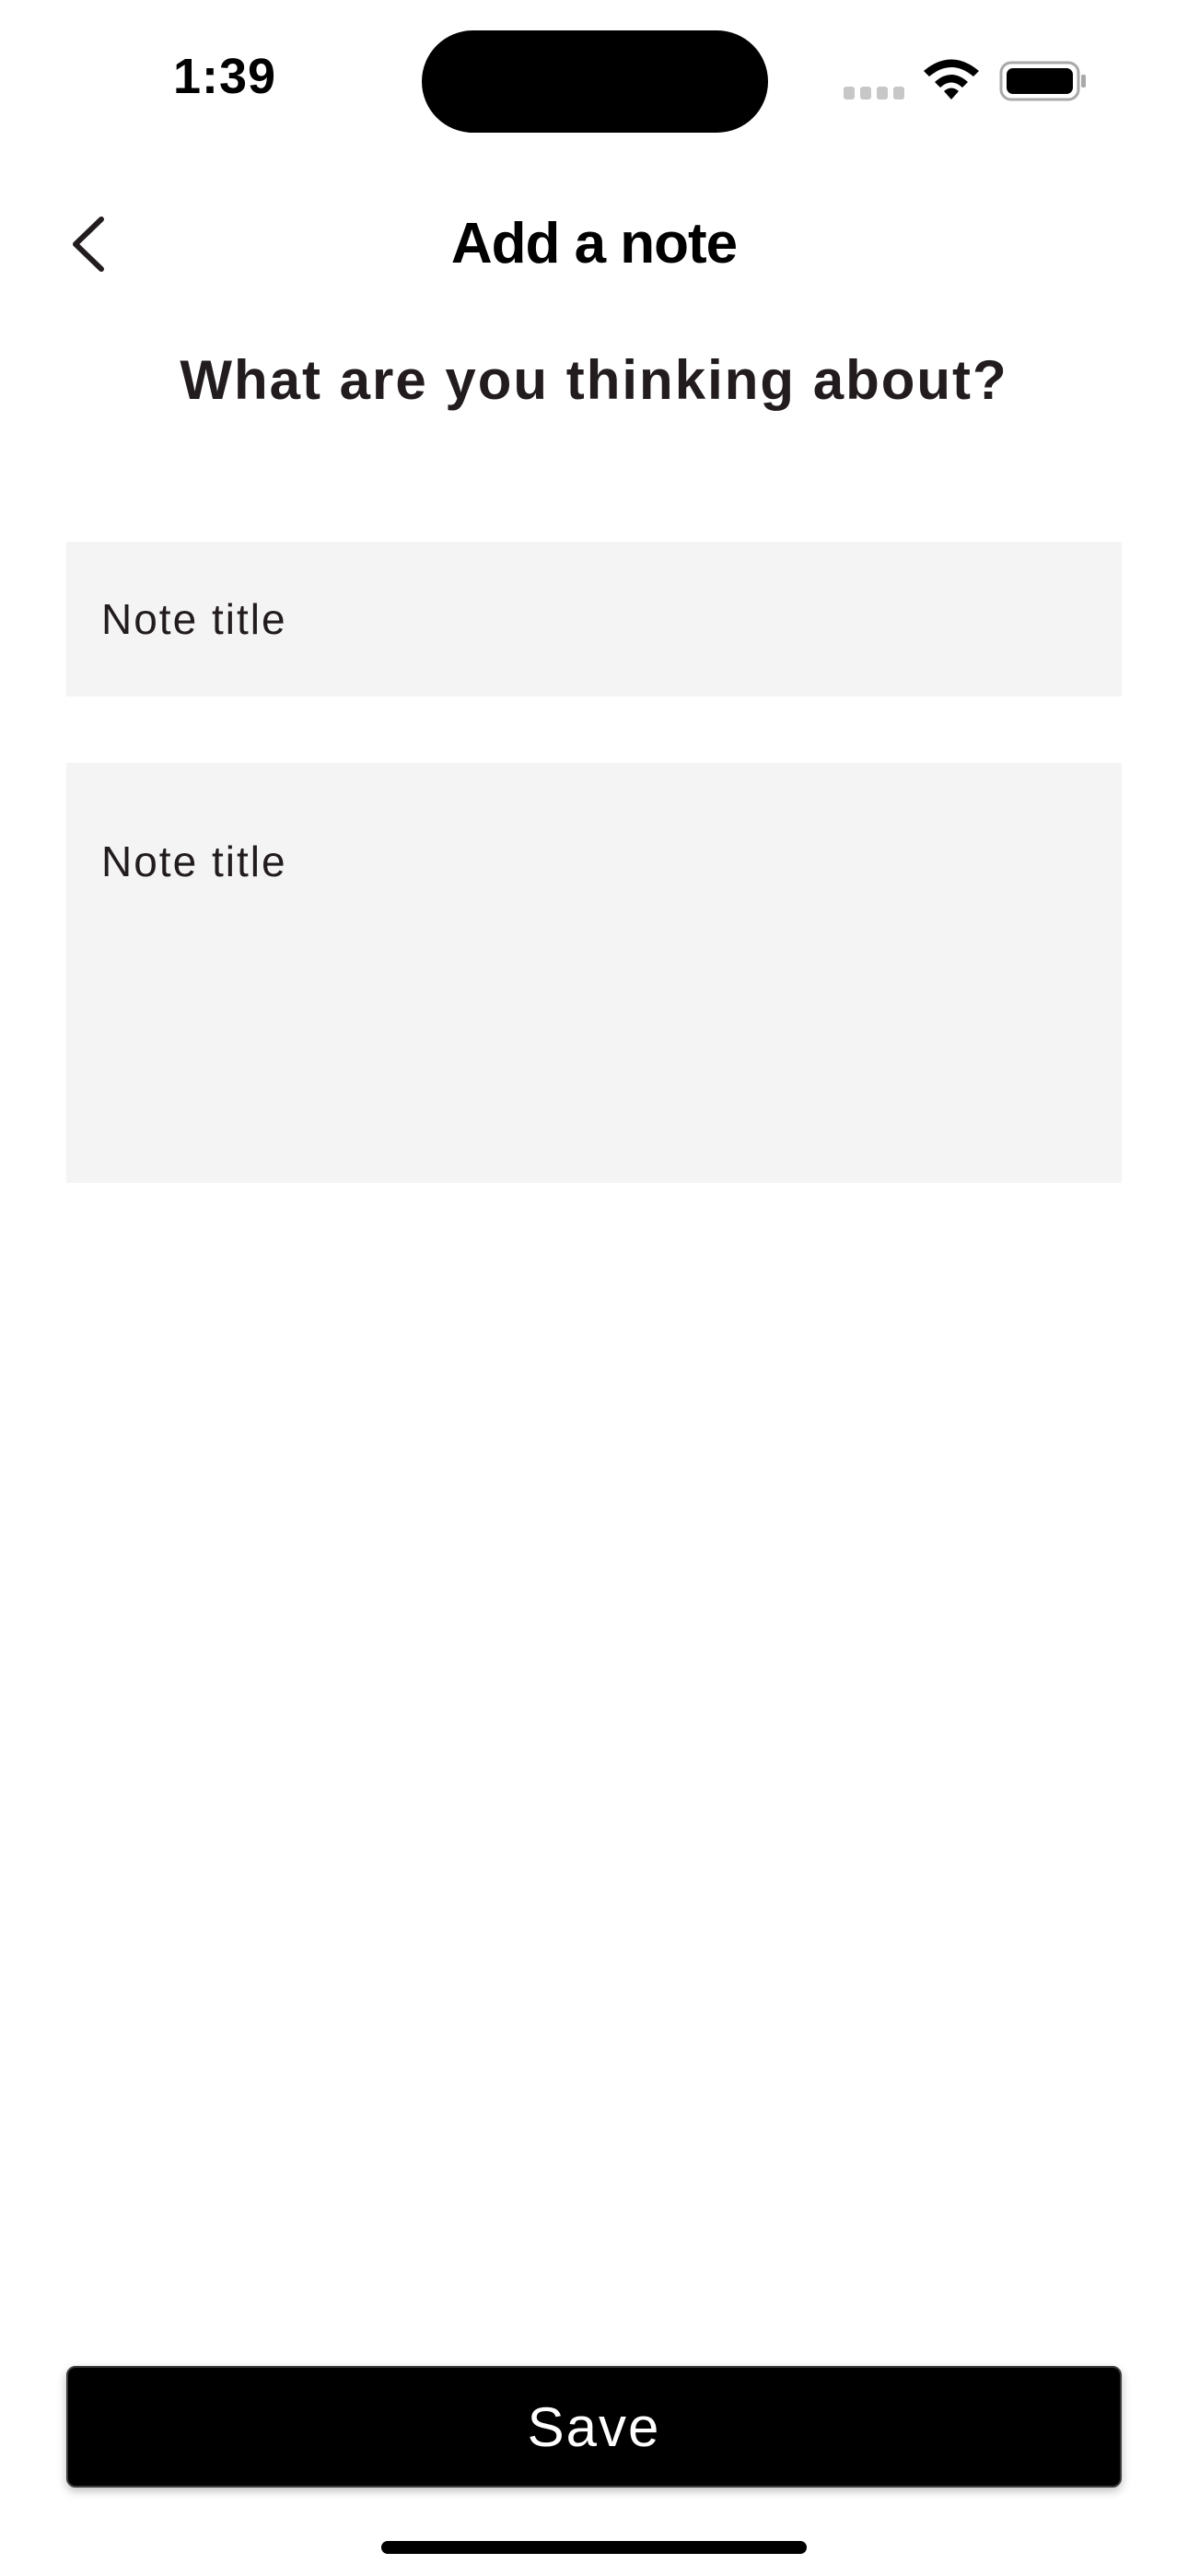 Image resolution: width=1188 pixels, height=2576 pixels. Describe the element at coordinates (594, 380) in the screenshot. I see `prompt-heading: What are you thinking about?` at that location.